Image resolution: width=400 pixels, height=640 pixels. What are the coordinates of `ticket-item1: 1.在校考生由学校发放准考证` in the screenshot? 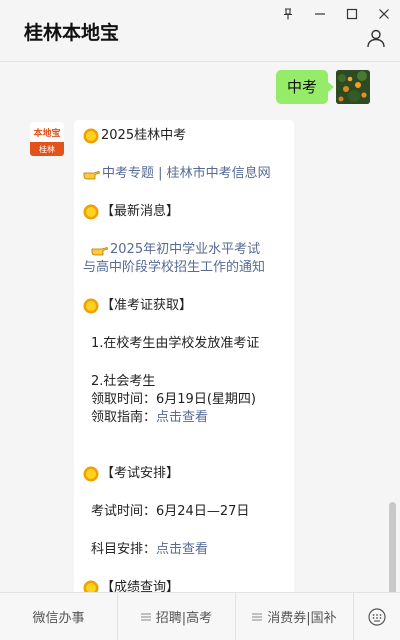 It's located at (175, 343).